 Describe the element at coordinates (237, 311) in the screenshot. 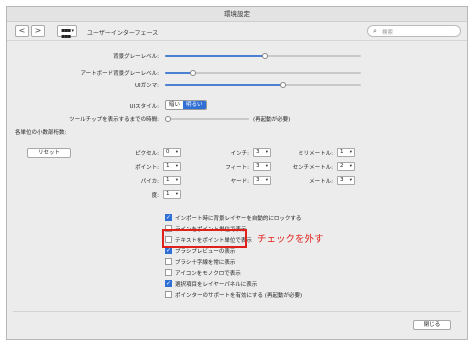

I see `divider` at that location.